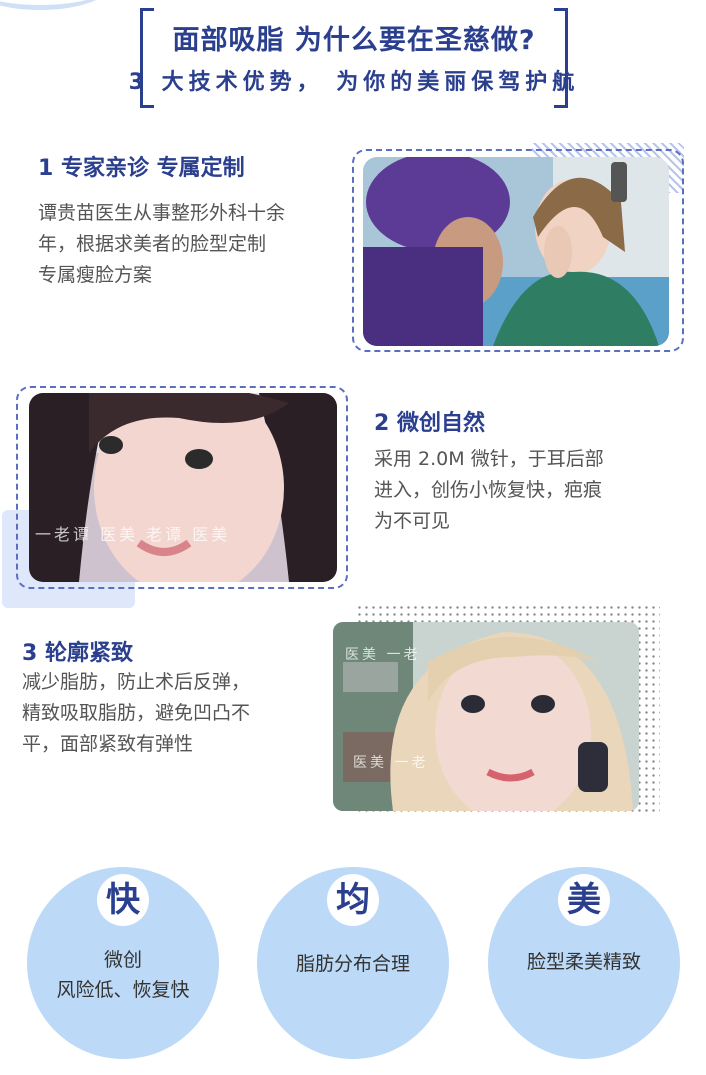  Describe the element at coordinates (162, 213) in the screenshot. I see `desc-line: 谭贵苗医生从事整形外科十余` at that location.